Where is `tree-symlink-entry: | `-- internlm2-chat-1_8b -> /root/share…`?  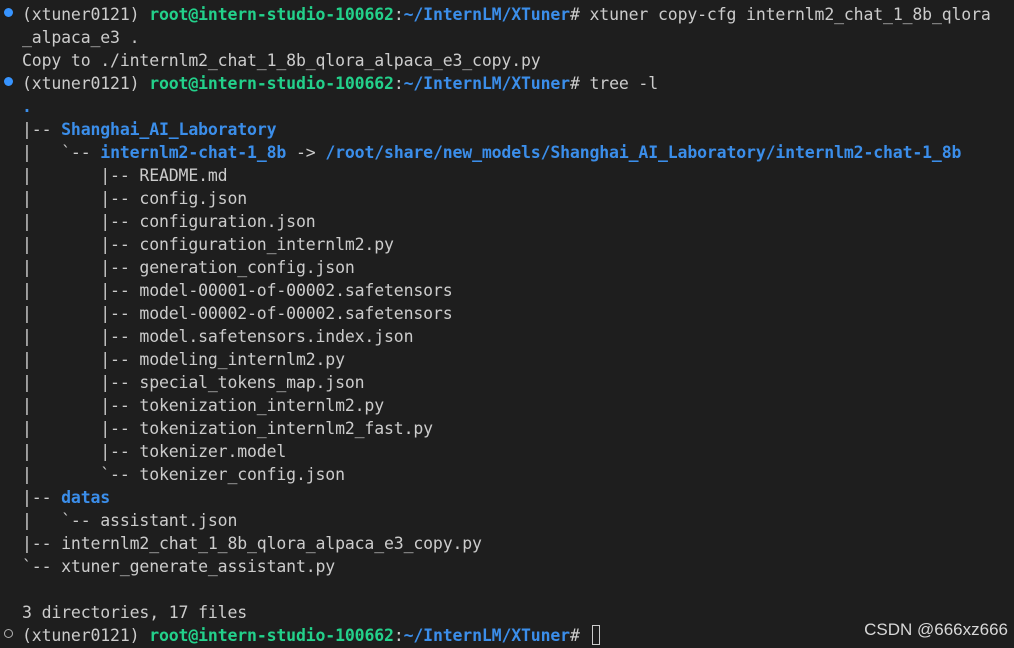 tree-symlink-entry: | `-- internlm2-chat-1_8b -> /root/share… is located at coordinates (491, 152).